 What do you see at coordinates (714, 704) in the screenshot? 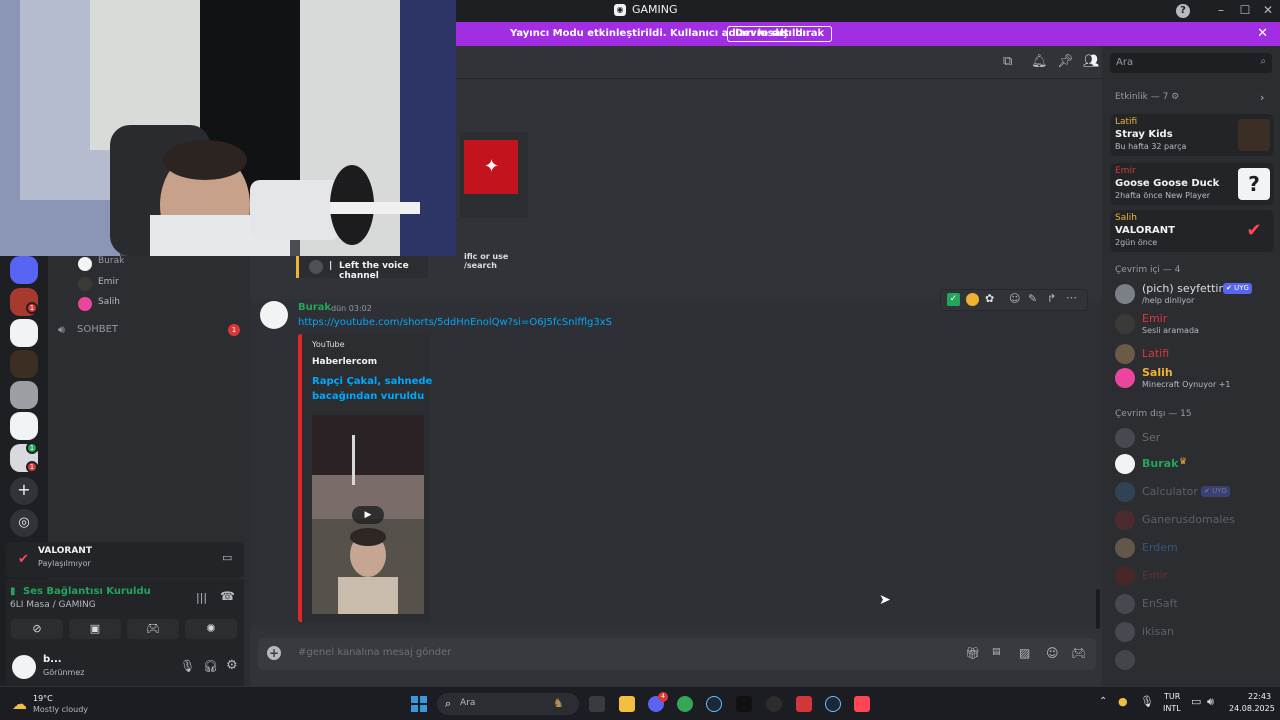
I see `steam-icon` at bounding box center [714, 704].